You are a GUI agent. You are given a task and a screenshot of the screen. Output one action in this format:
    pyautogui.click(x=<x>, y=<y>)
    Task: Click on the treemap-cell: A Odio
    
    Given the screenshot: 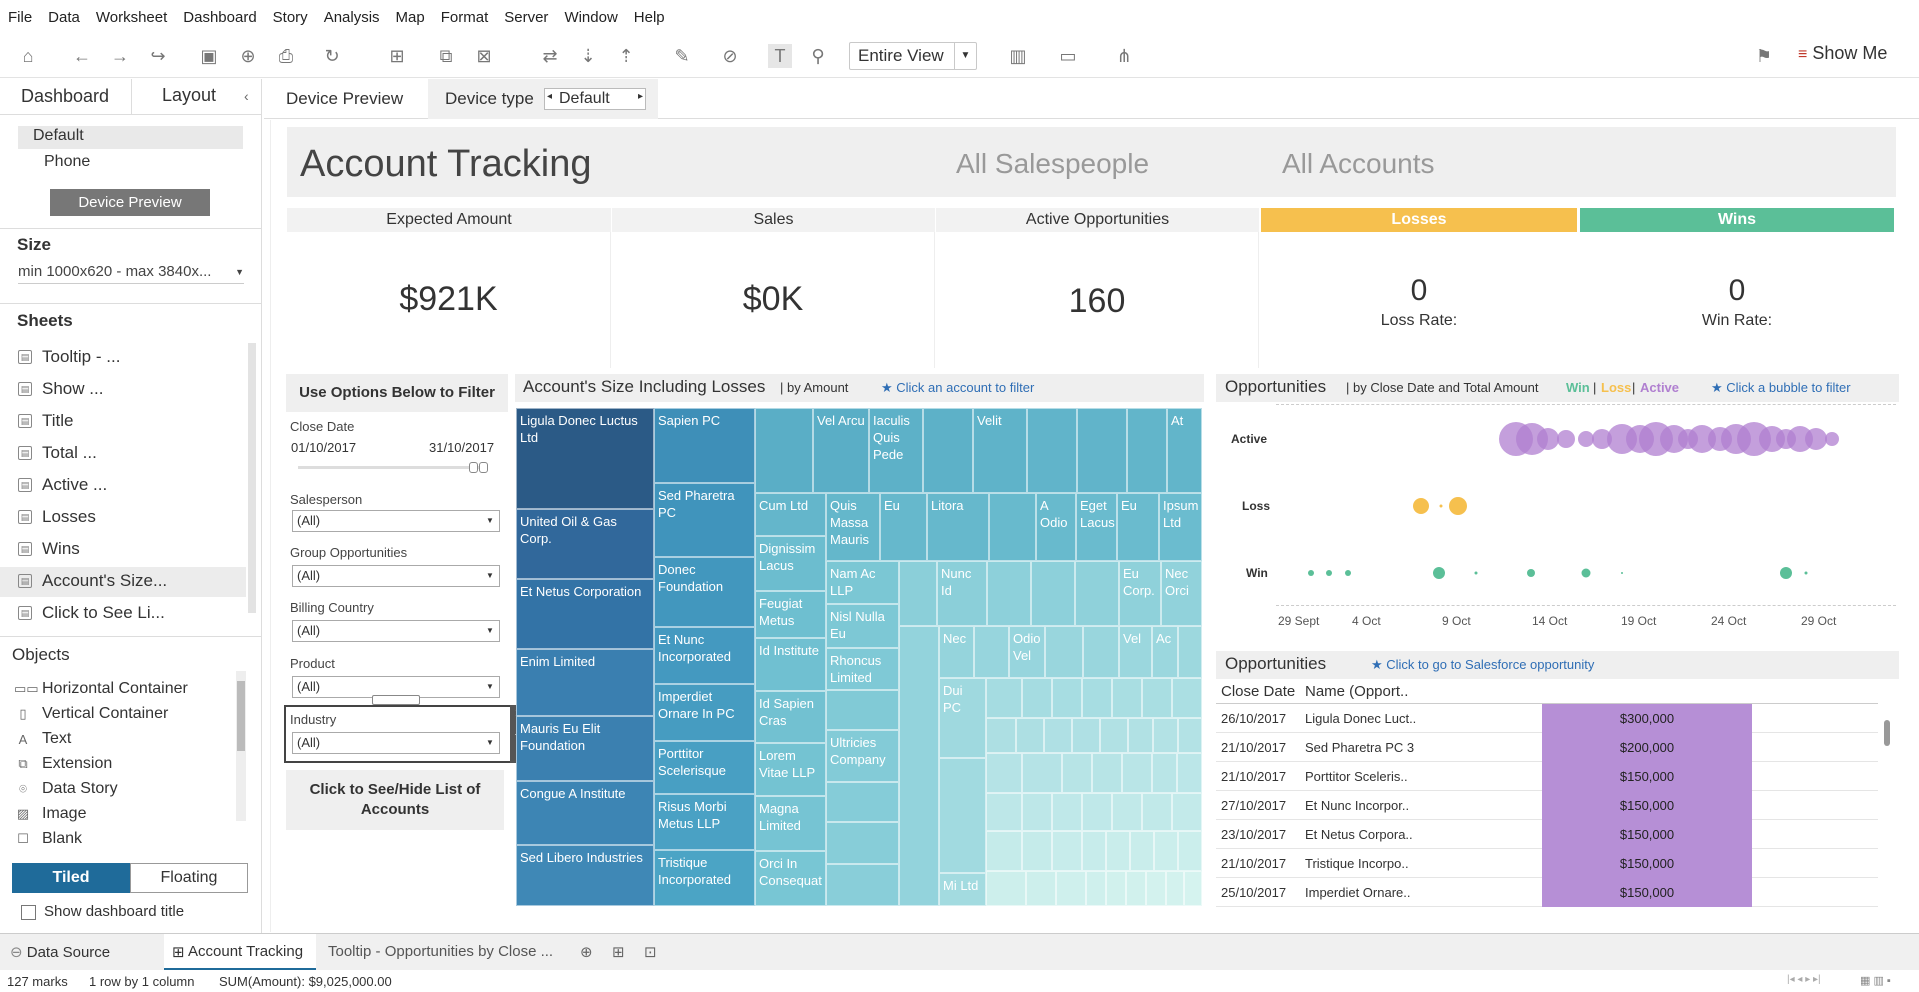 What is the action you would take?
    pyautogui.click(x=1056, y=527)
    